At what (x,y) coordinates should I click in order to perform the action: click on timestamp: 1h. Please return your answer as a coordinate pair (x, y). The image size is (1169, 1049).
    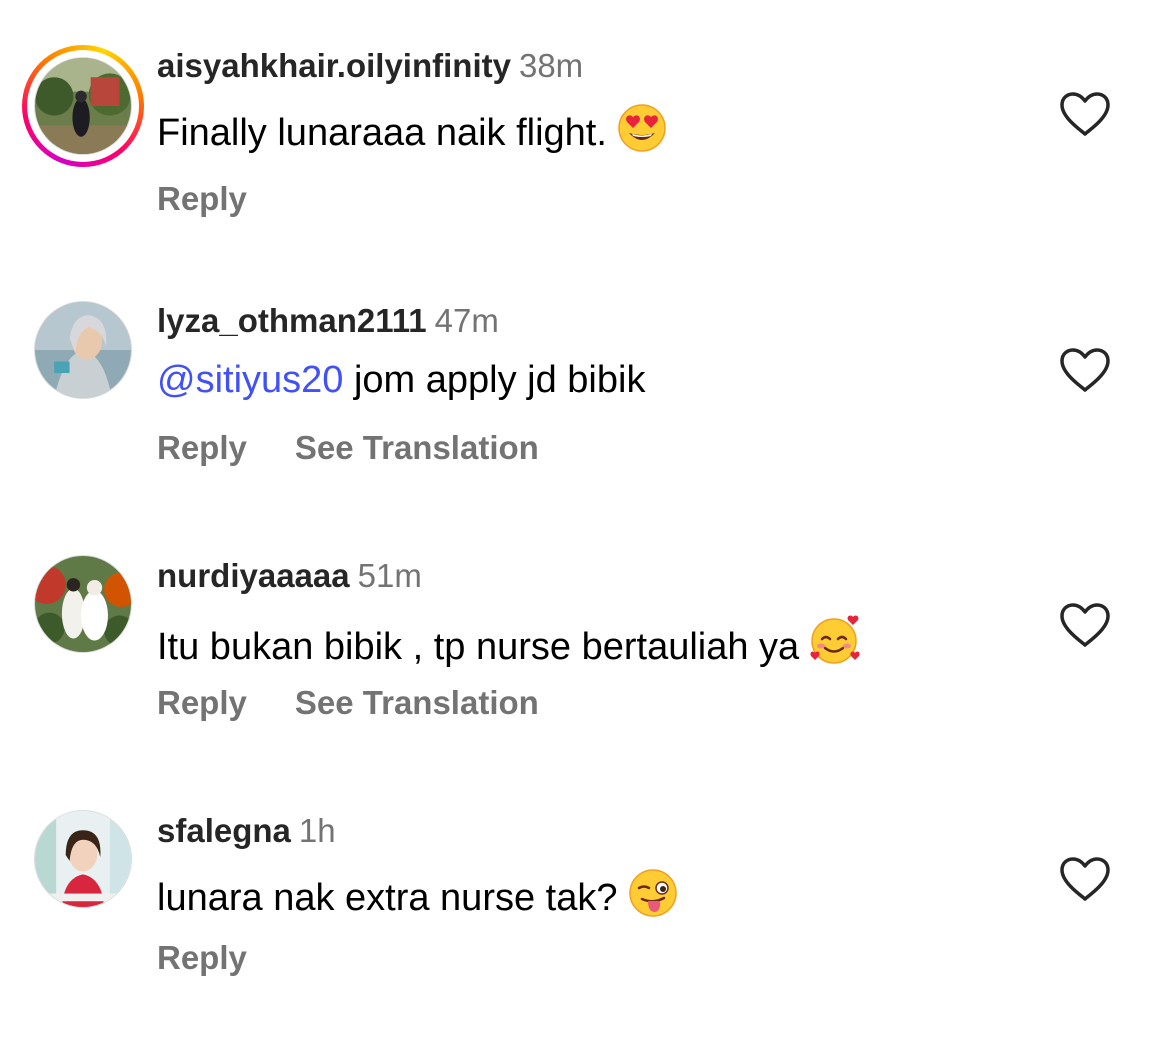
    Looking at the image, I should click on (317, 830).